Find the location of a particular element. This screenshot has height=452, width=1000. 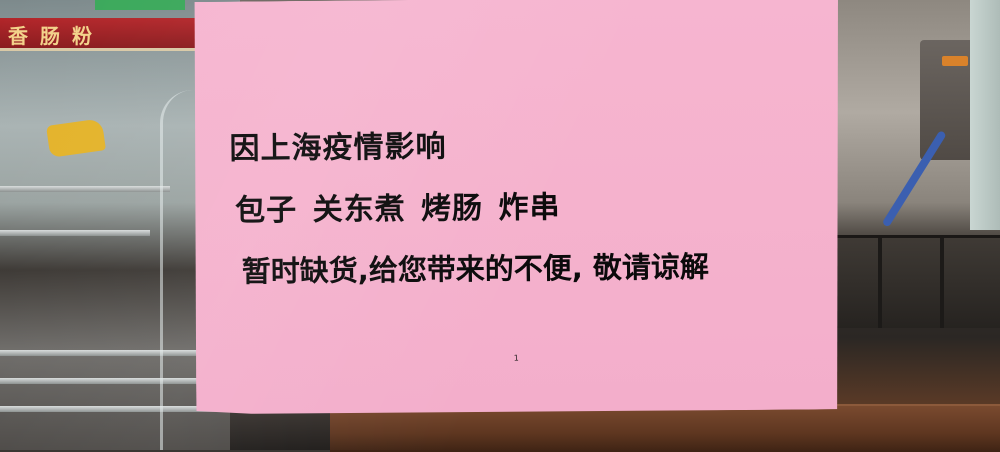

counter-base is located at coordinates (285, 429).